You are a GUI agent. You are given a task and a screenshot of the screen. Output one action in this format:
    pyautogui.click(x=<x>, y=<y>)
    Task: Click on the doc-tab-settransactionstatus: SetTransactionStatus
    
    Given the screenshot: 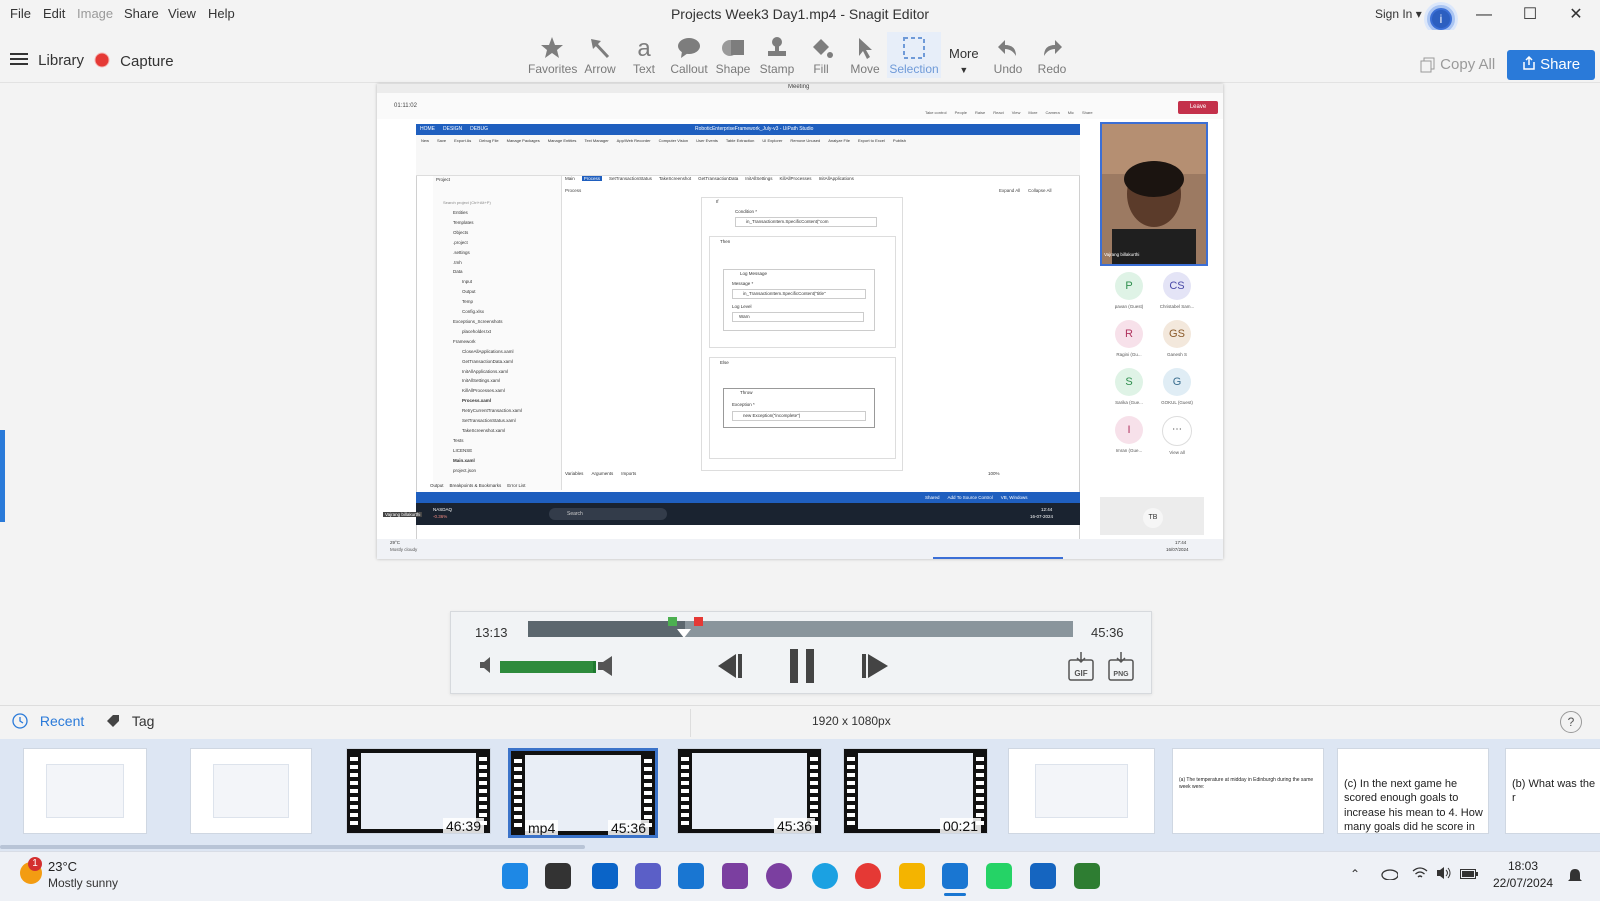 What is the action you would take?
    pyautogui.click(x=630, y=178)
    